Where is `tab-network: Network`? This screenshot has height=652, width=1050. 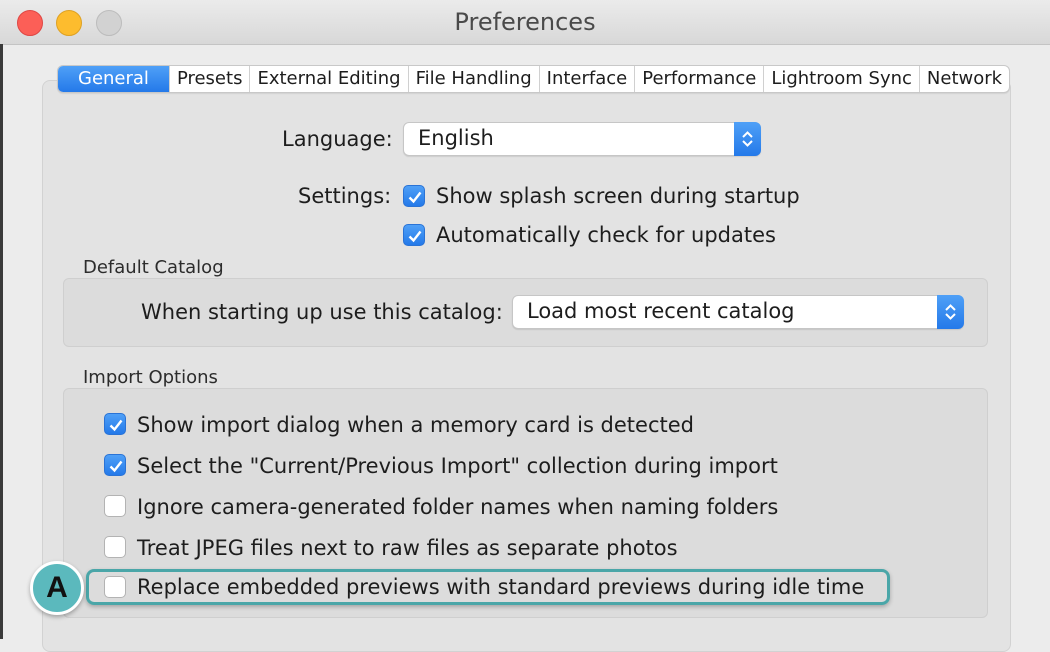
tab-network: Network is located at coordinates (964, 79).